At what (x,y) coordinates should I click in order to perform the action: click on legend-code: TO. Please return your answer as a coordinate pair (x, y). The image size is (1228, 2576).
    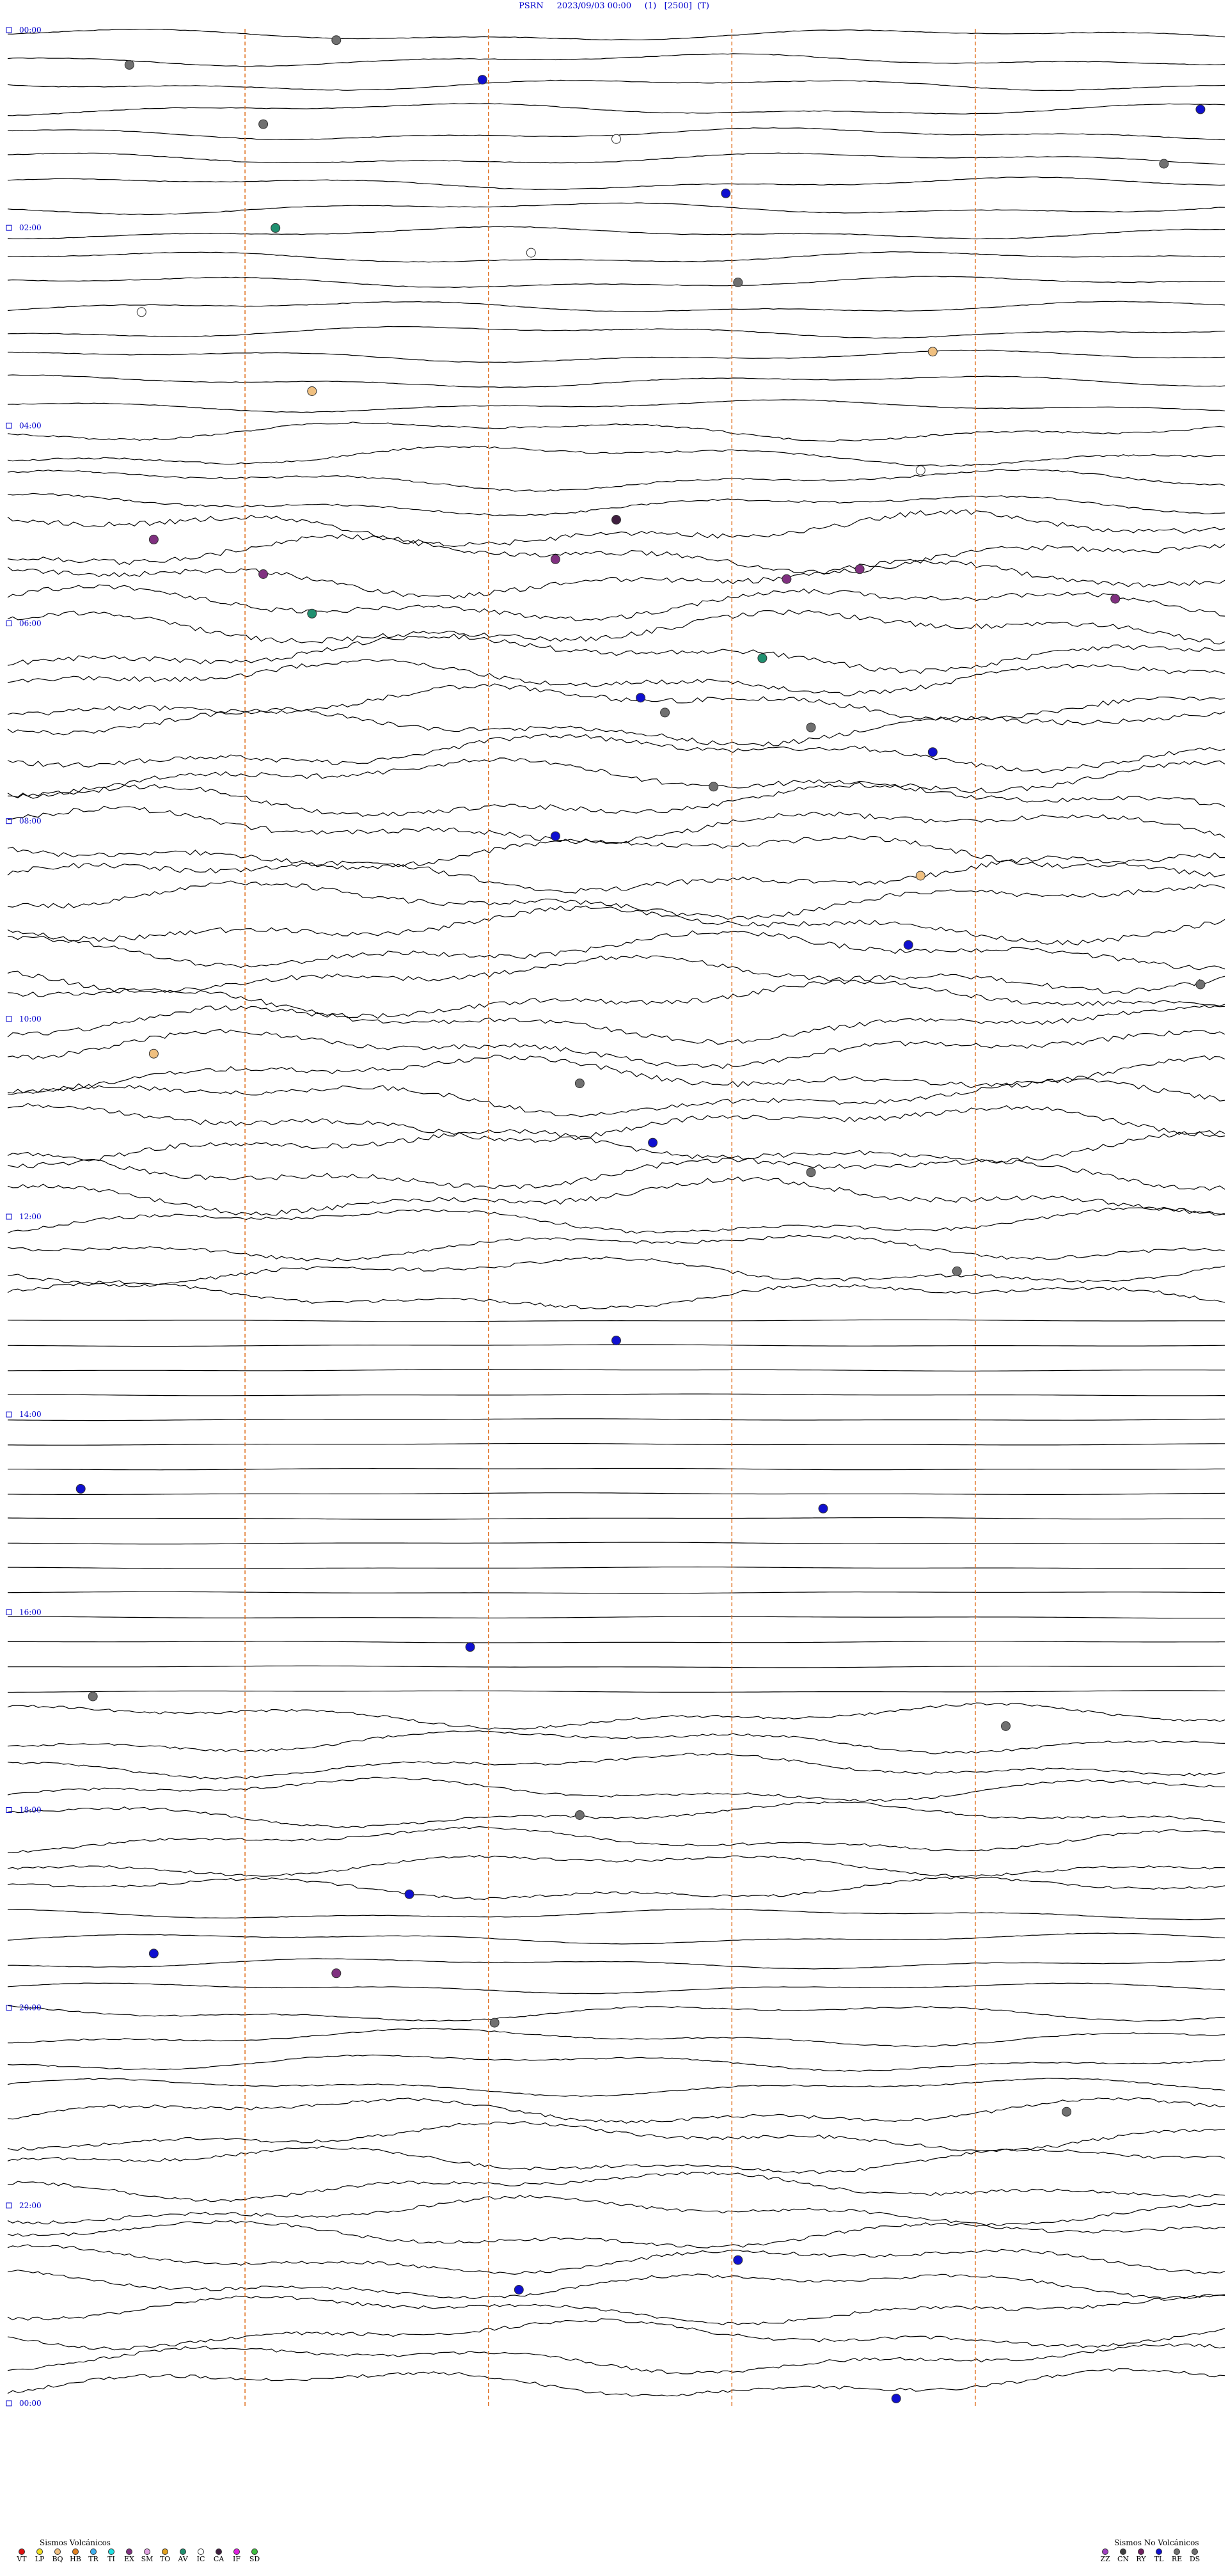
    Looking at the image, I should click on (165, 2559).